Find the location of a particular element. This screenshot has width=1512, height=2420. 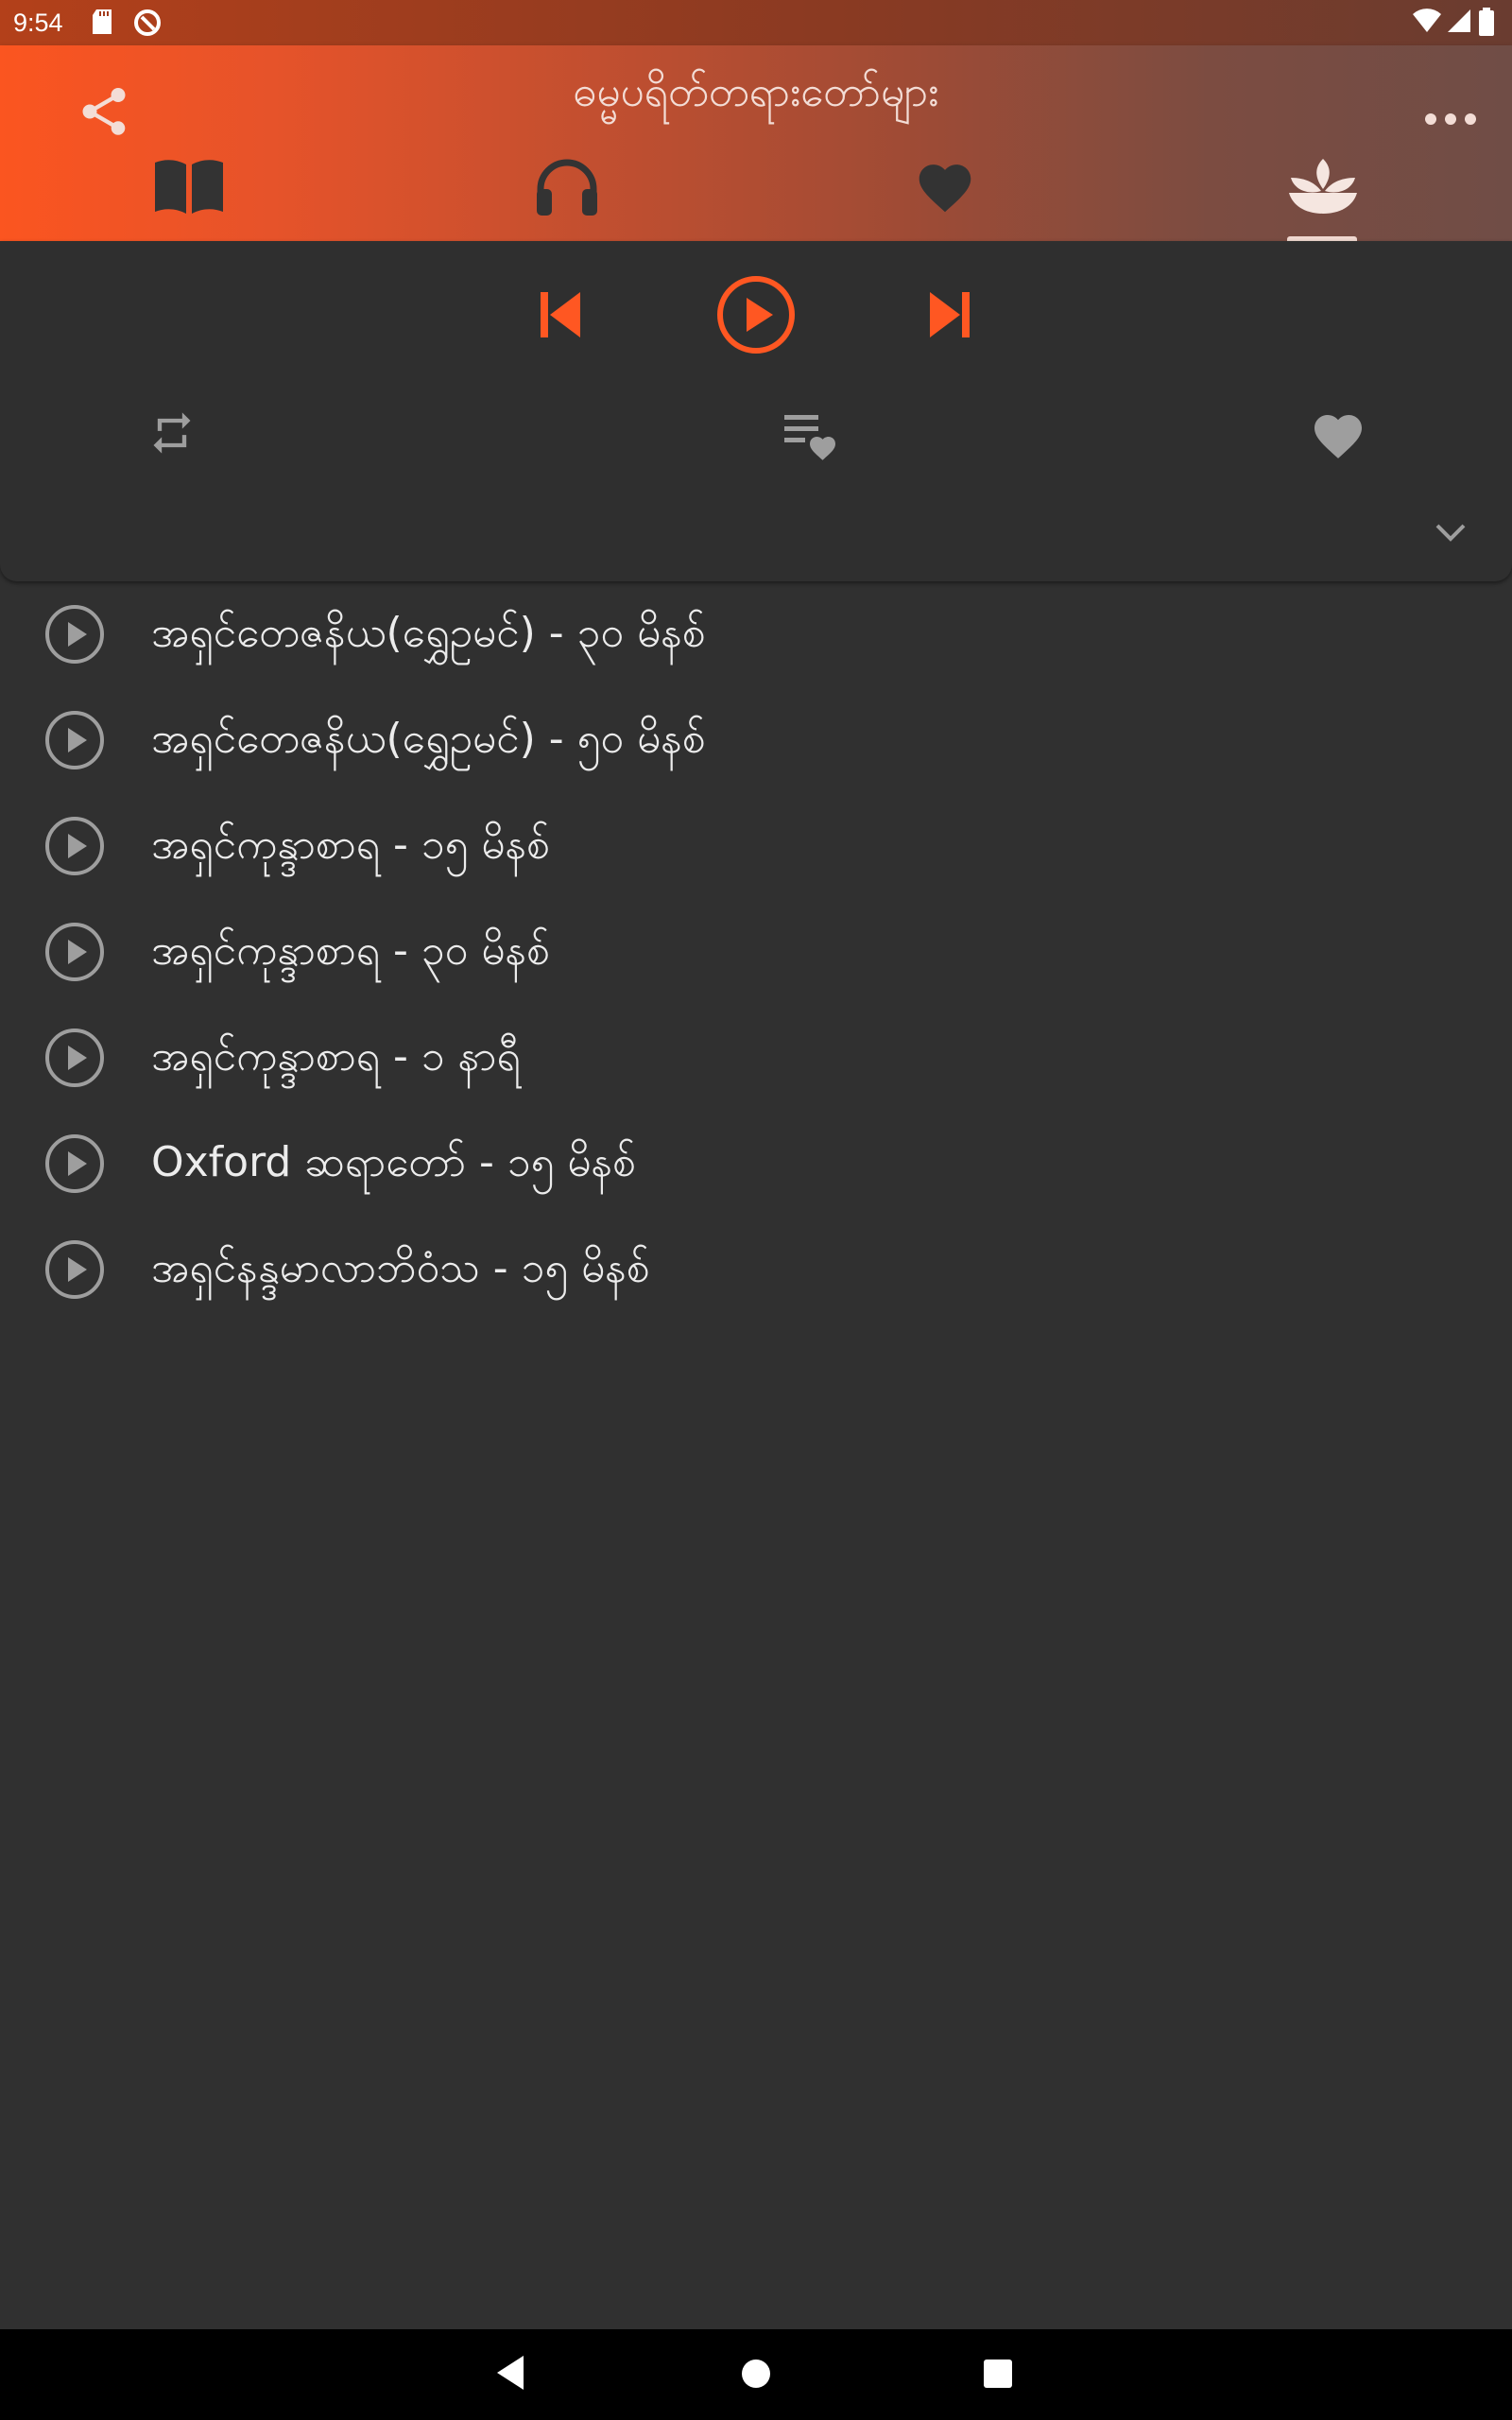

list-item: Oxford ဆရာတော် - ၁၅ မိနစ် is located at coordinates (756, 1163).